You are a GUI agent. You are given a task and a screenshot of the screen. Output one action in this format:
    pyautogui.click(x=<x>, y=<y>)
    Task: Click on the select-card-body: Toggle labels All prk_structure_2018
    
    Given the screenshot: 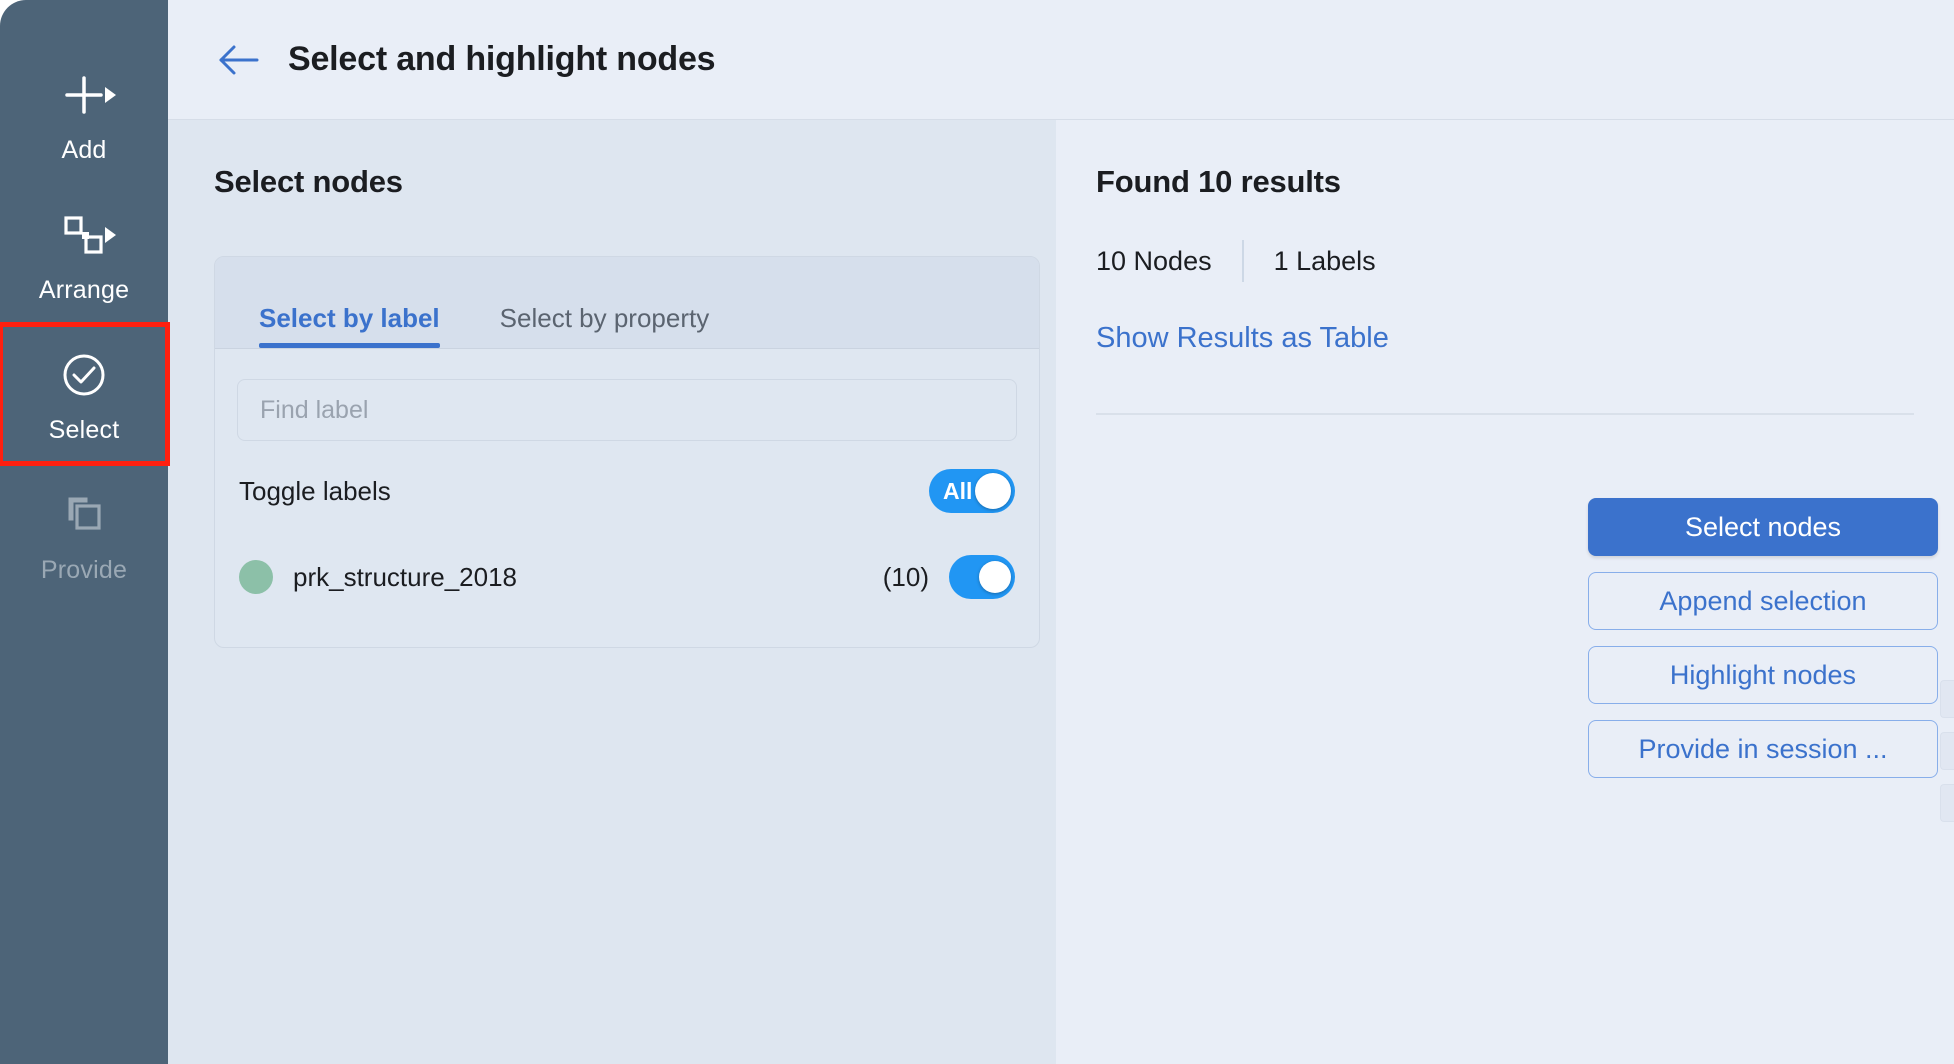 What is the action you would take?
    pyautogui.click(x=627, y=498)
    